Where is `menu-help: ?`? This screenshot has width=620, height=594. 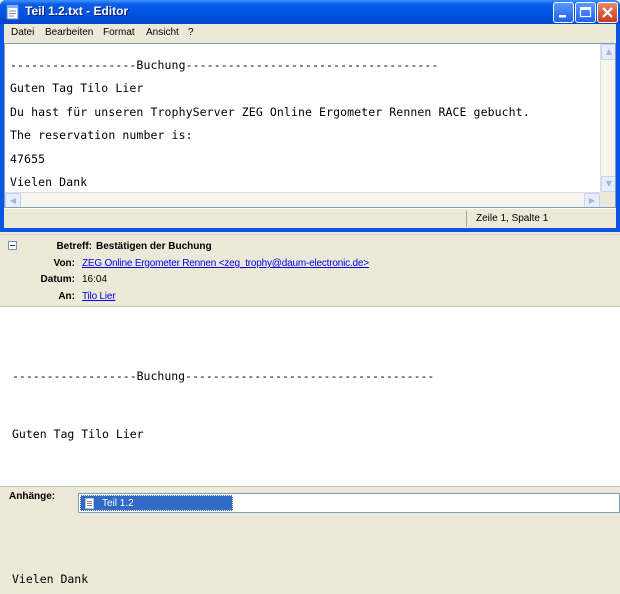 menu-help: ? is located at coordinates (191, 32).